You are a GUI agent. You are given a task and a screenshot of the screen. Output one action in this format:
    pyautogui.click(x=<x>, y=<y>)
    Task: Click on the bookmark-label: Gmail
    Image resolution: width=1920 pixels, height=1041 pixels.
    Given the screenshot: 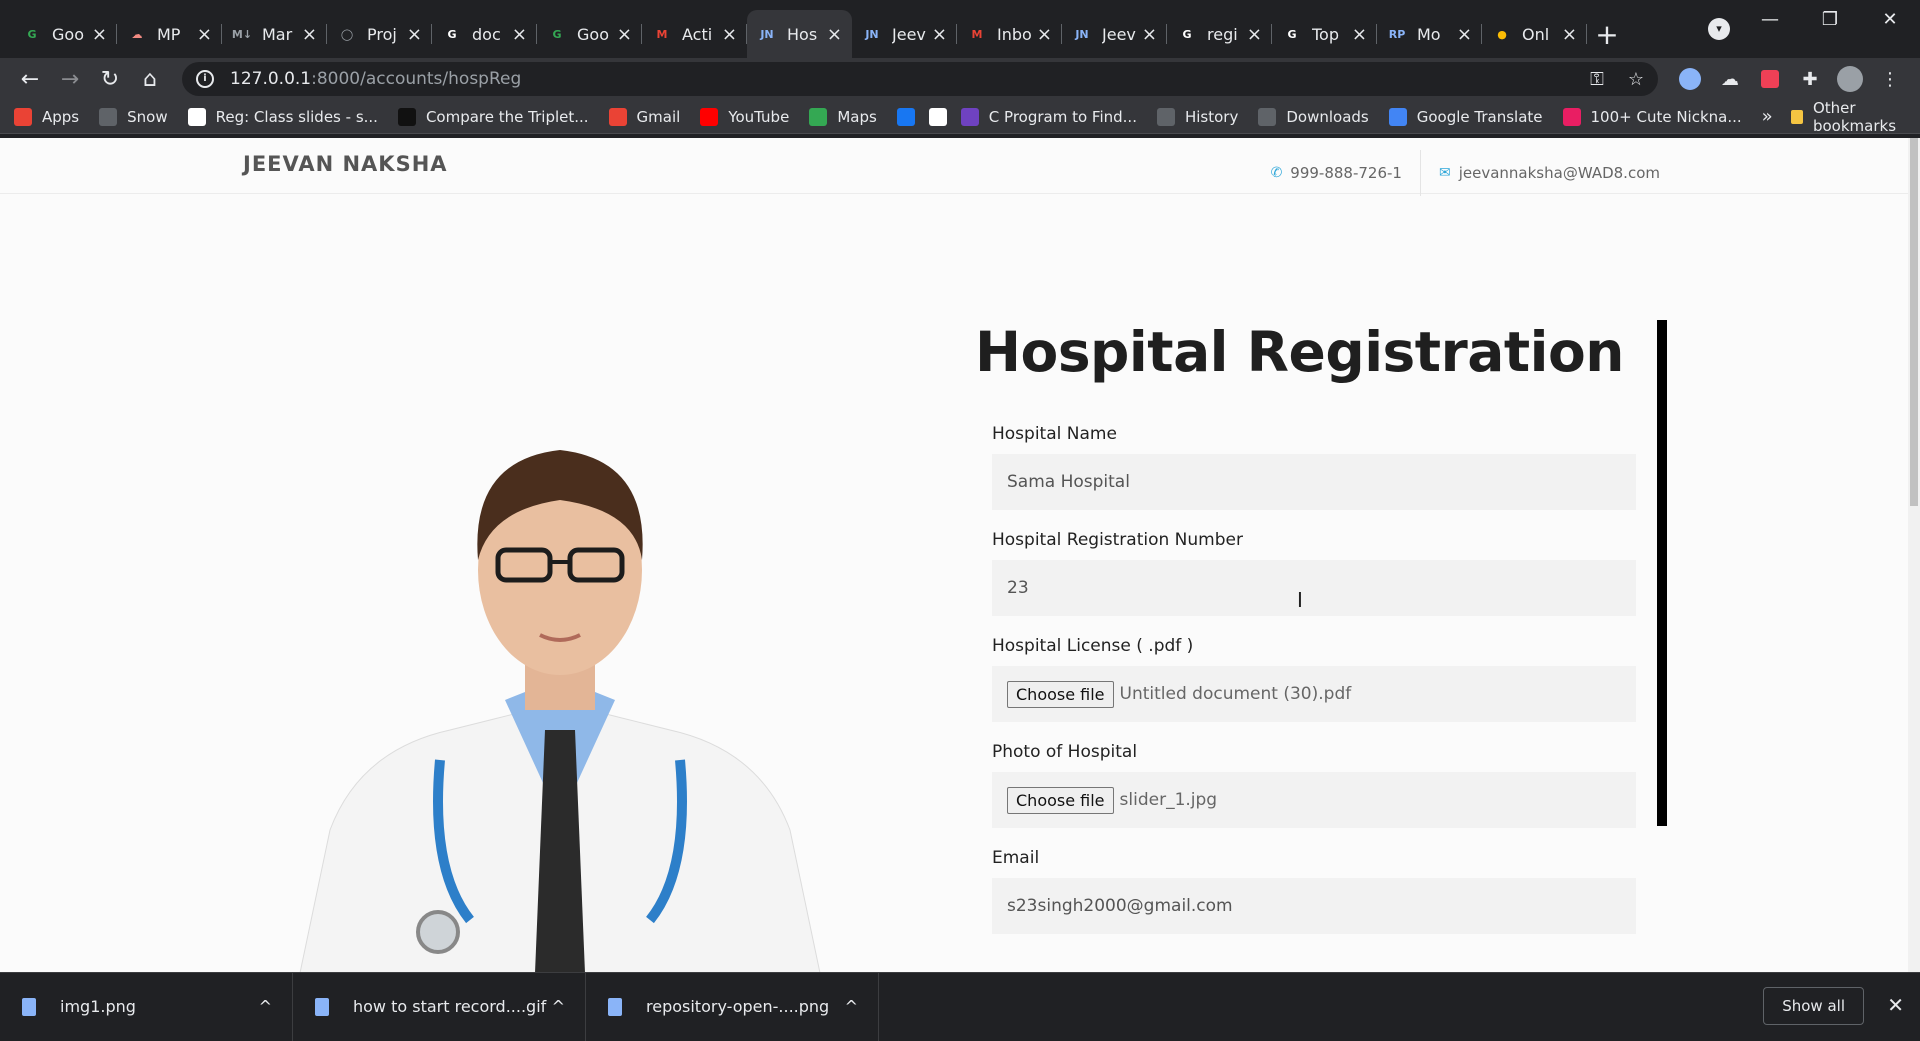 What is the action you would take?
    pyautogui.click(x=658, y=116)
    